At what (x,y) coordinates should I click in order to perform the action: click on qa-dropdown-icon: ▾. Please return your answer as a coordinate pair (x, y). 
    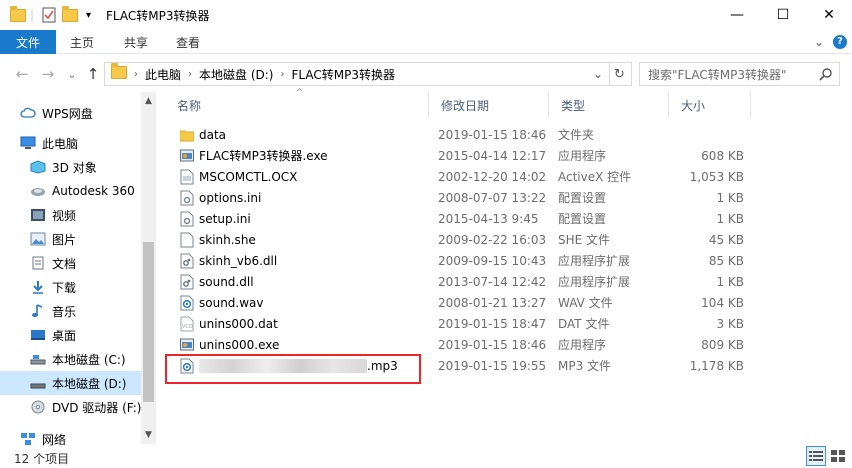
    Looking at the image, I should click on (88, 15).